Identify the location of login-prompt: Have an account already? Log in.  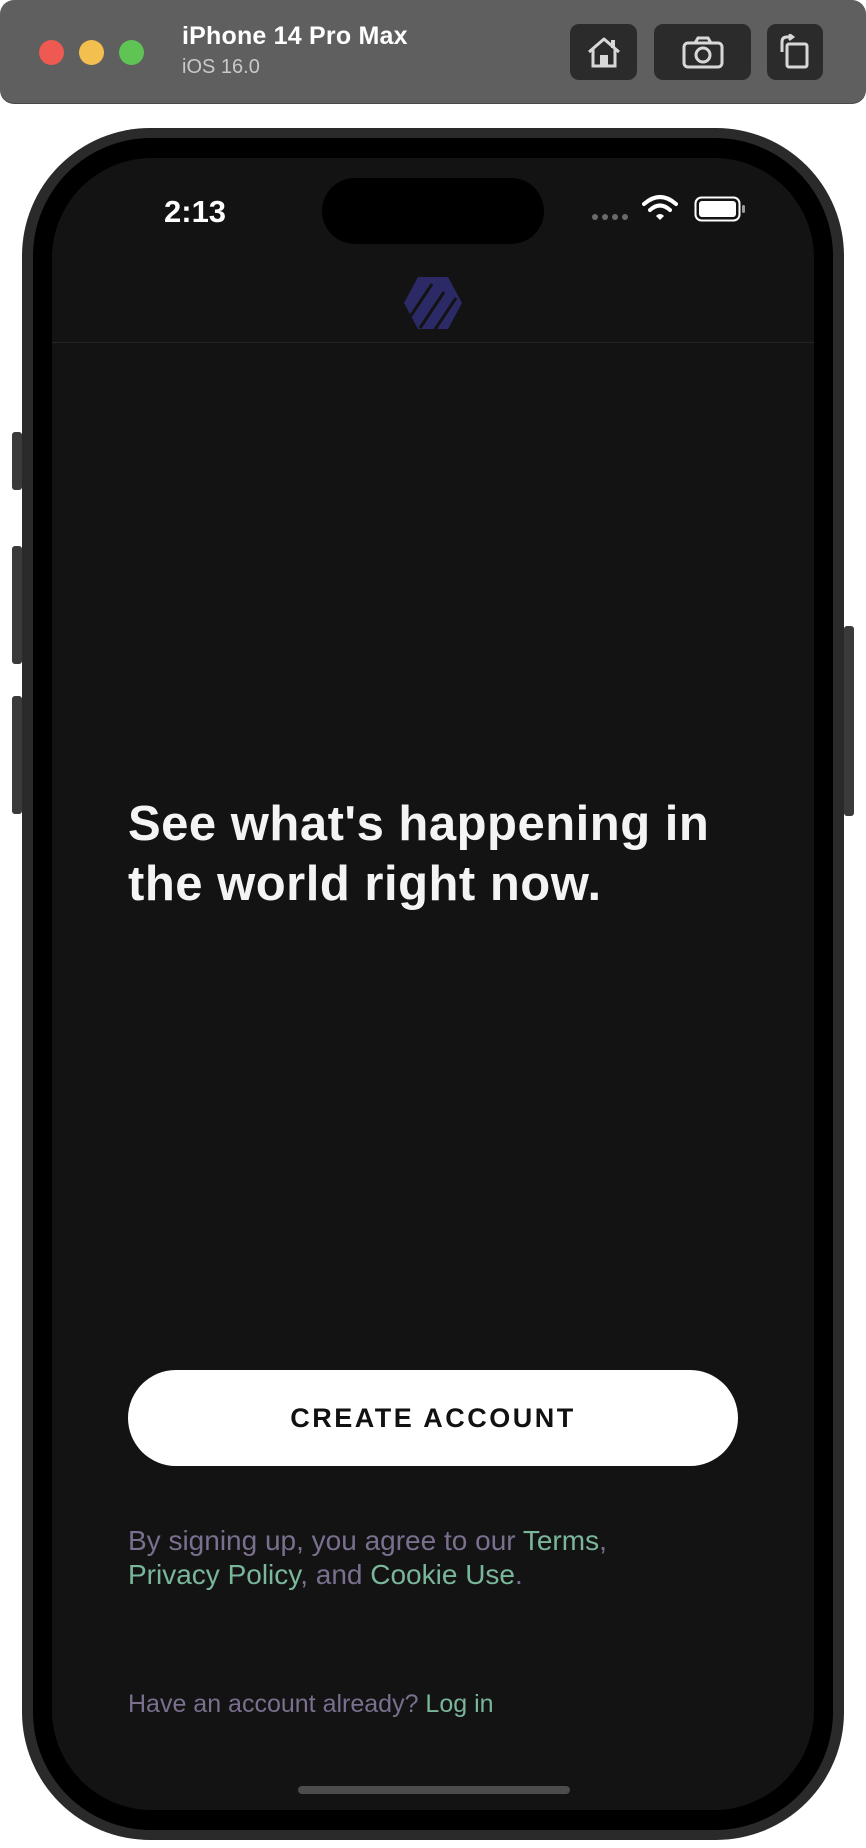
(311, 1704).